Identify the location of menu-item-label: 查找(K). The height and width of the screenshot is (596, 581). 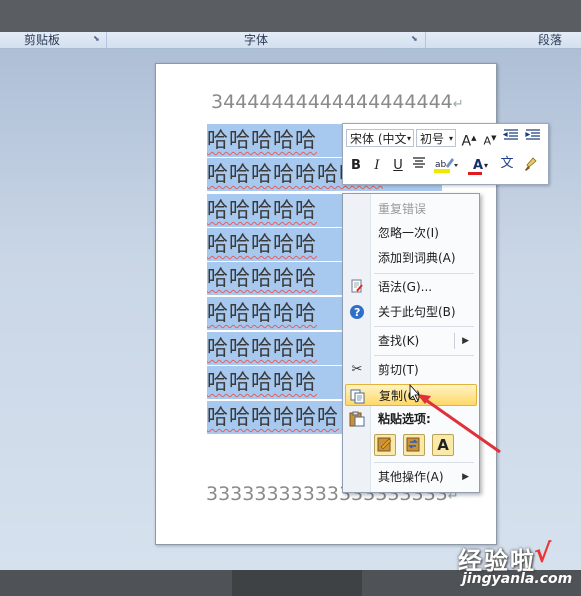
(399, 341).